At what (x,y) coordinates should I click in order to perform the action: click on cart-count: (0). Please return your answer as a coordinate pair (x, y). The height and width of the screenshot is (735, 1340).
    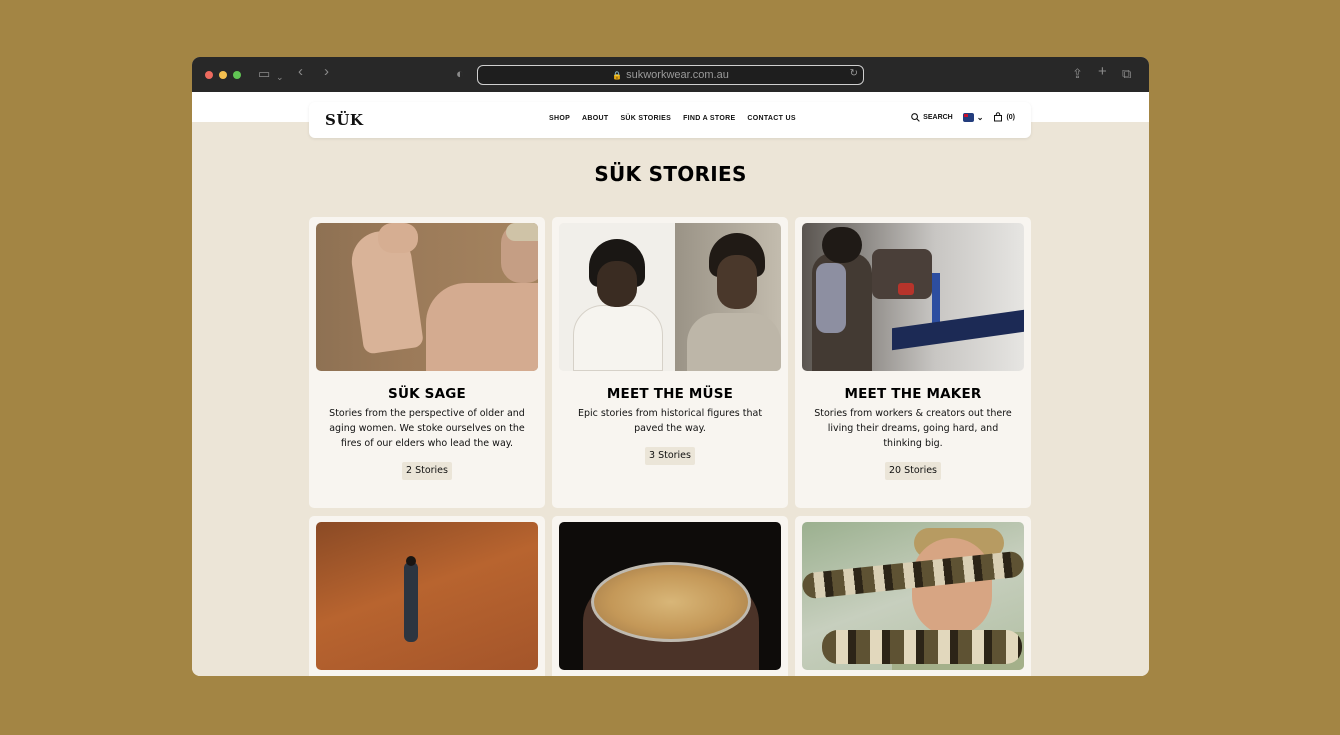
    Looking at the image, I should click on (1010, 117).